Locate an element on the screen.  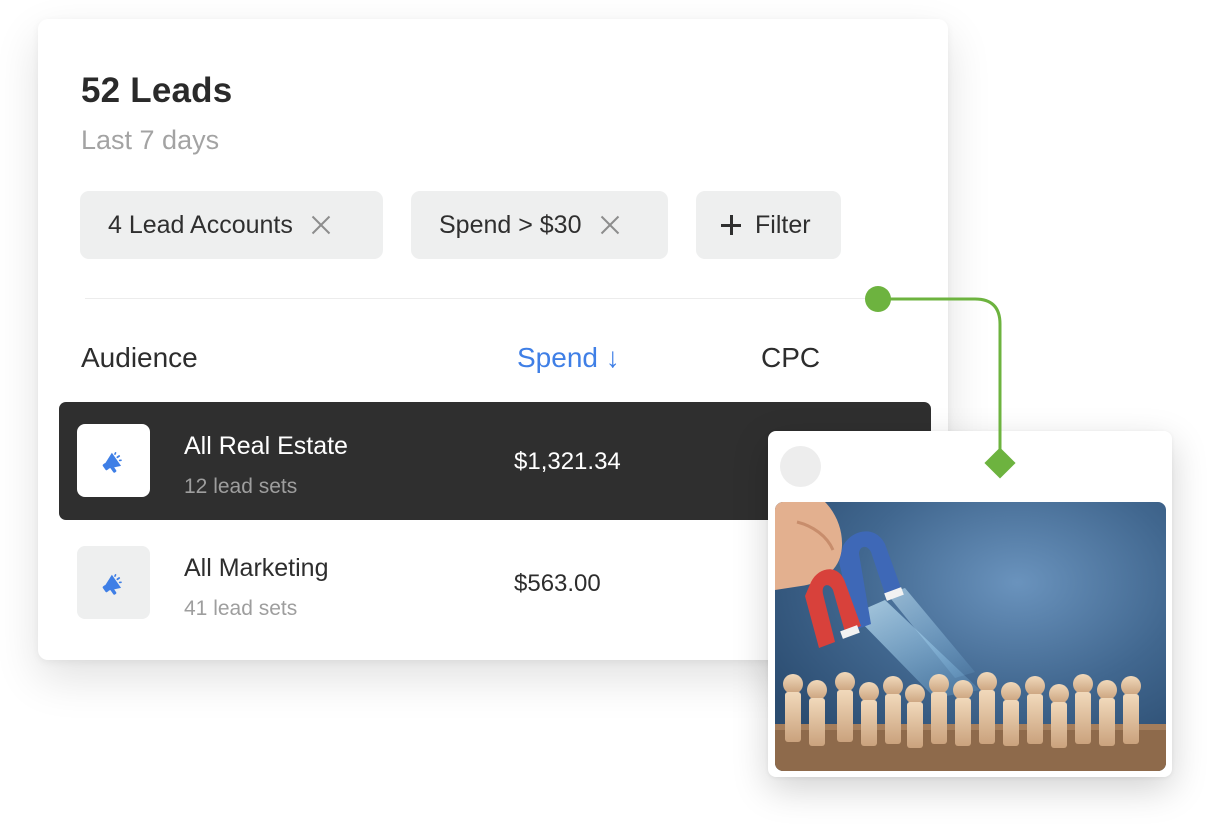
page-title: 52 Leads is located at coordinates (157, 90).